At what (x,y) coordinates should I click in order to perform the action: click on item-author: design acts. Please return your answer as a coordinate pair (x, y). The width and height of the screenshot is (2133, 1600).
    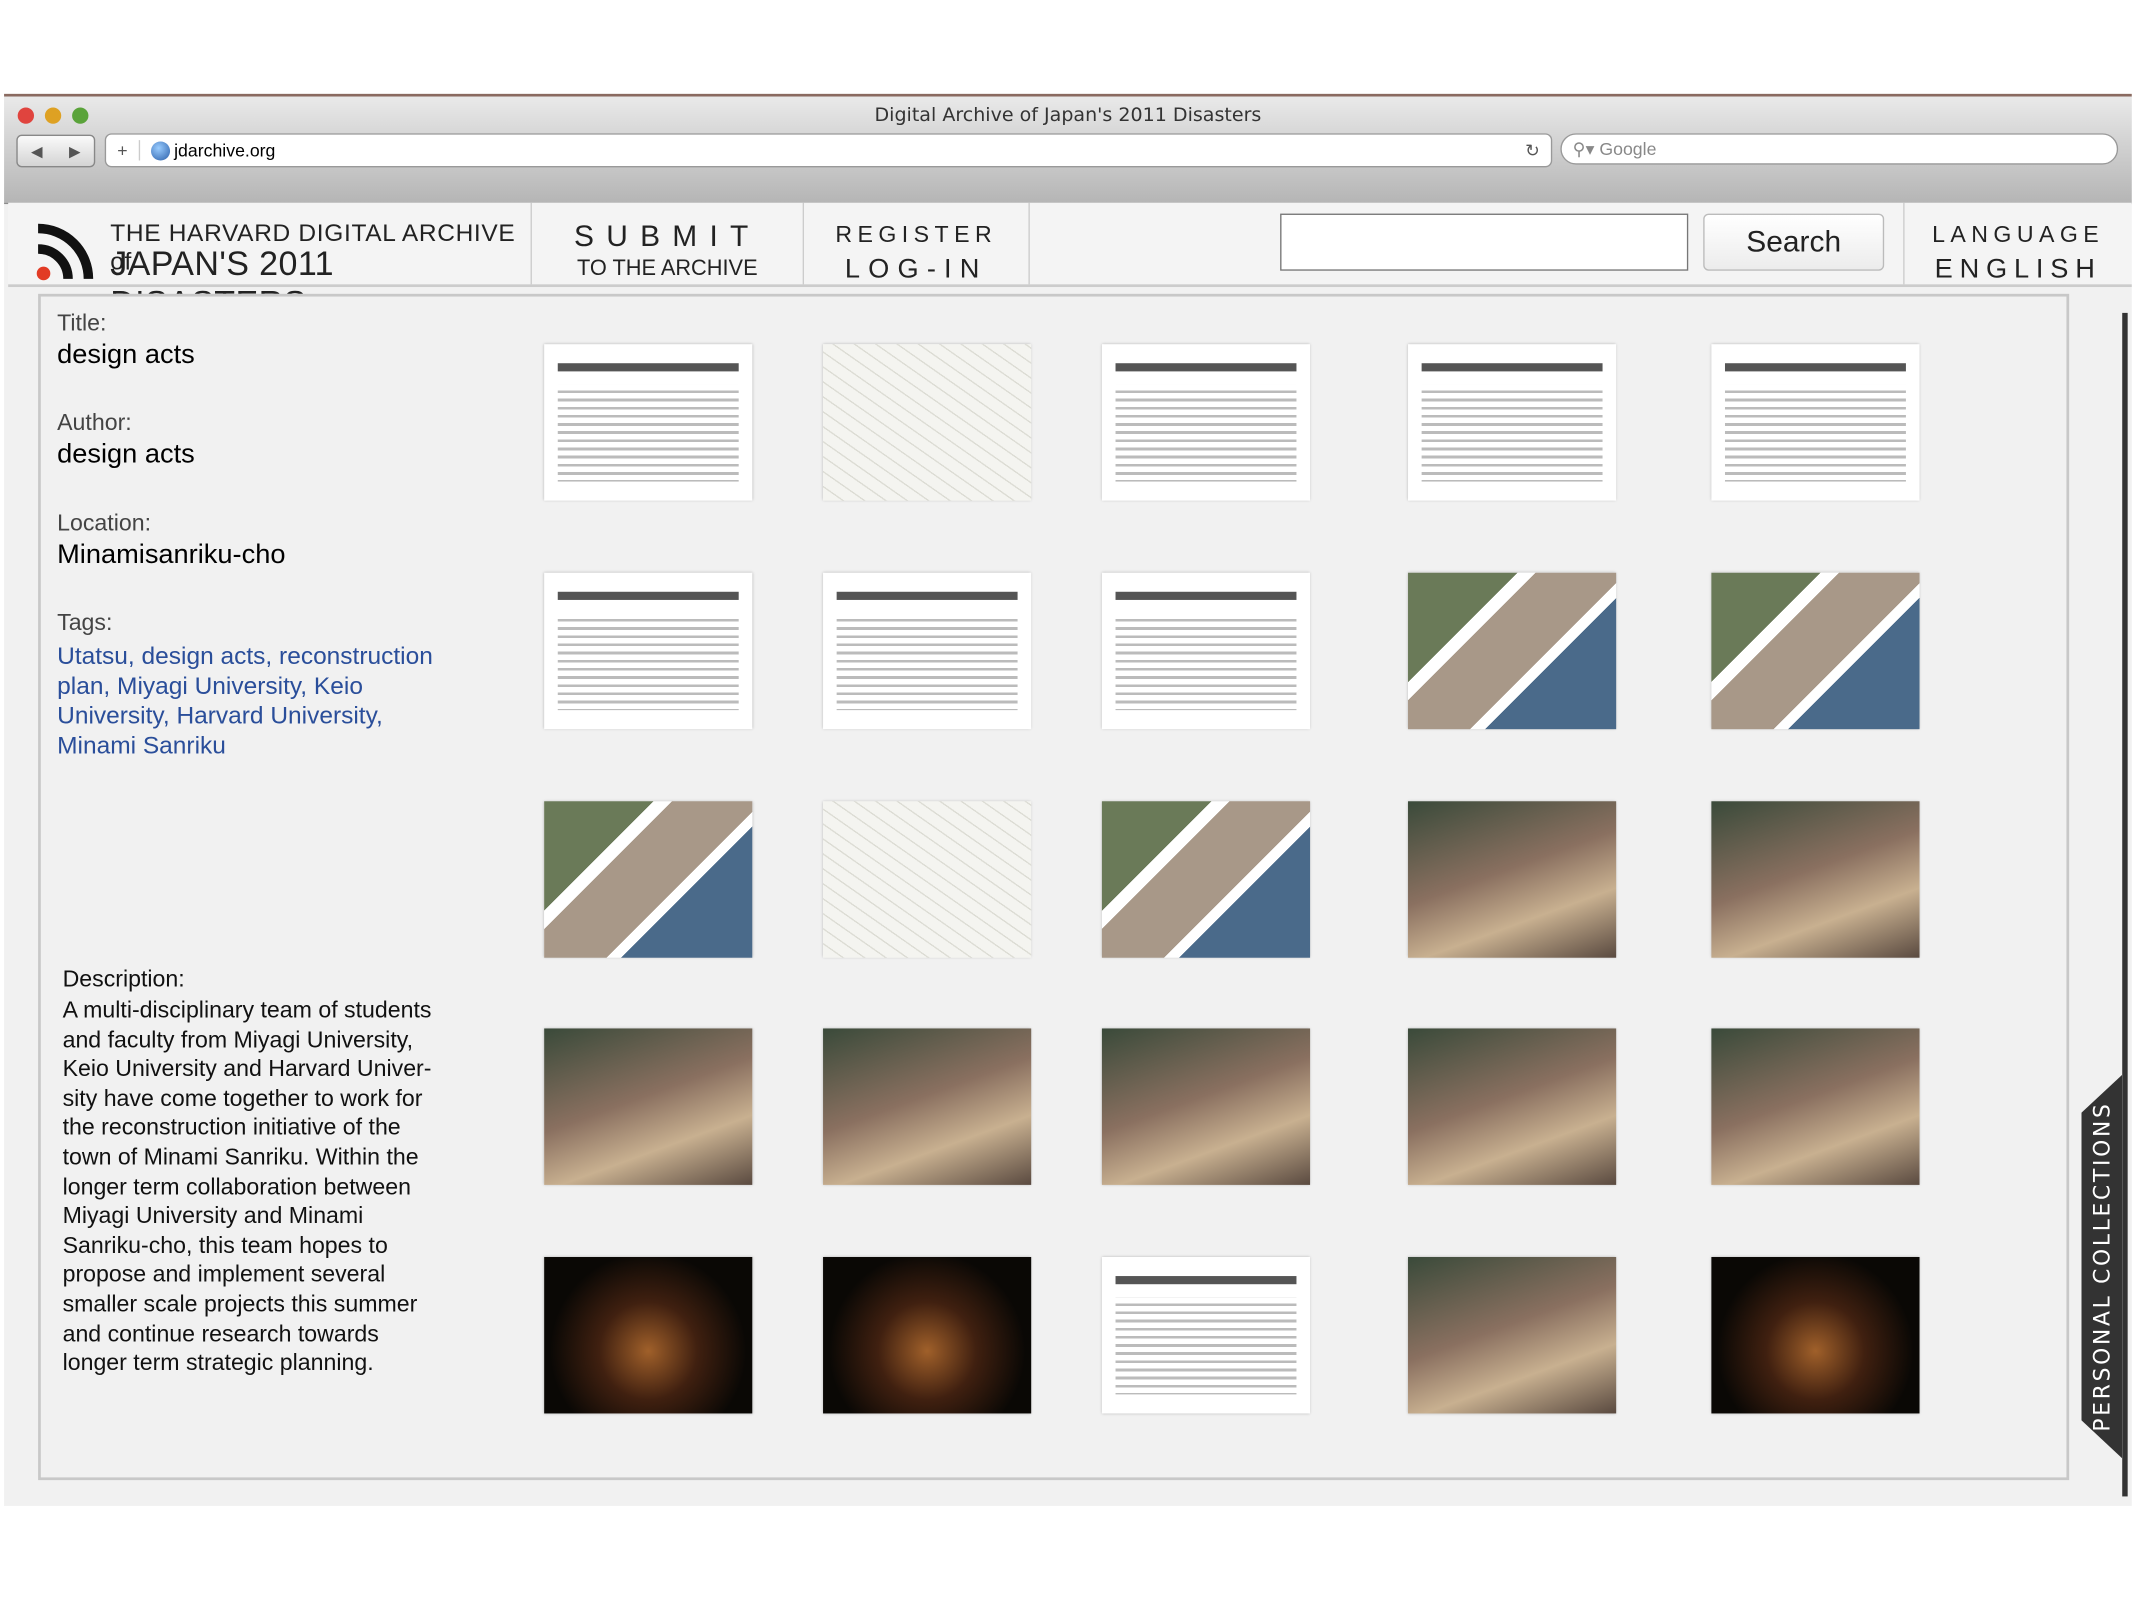
    Looking at the image, I should click on (126, 454).